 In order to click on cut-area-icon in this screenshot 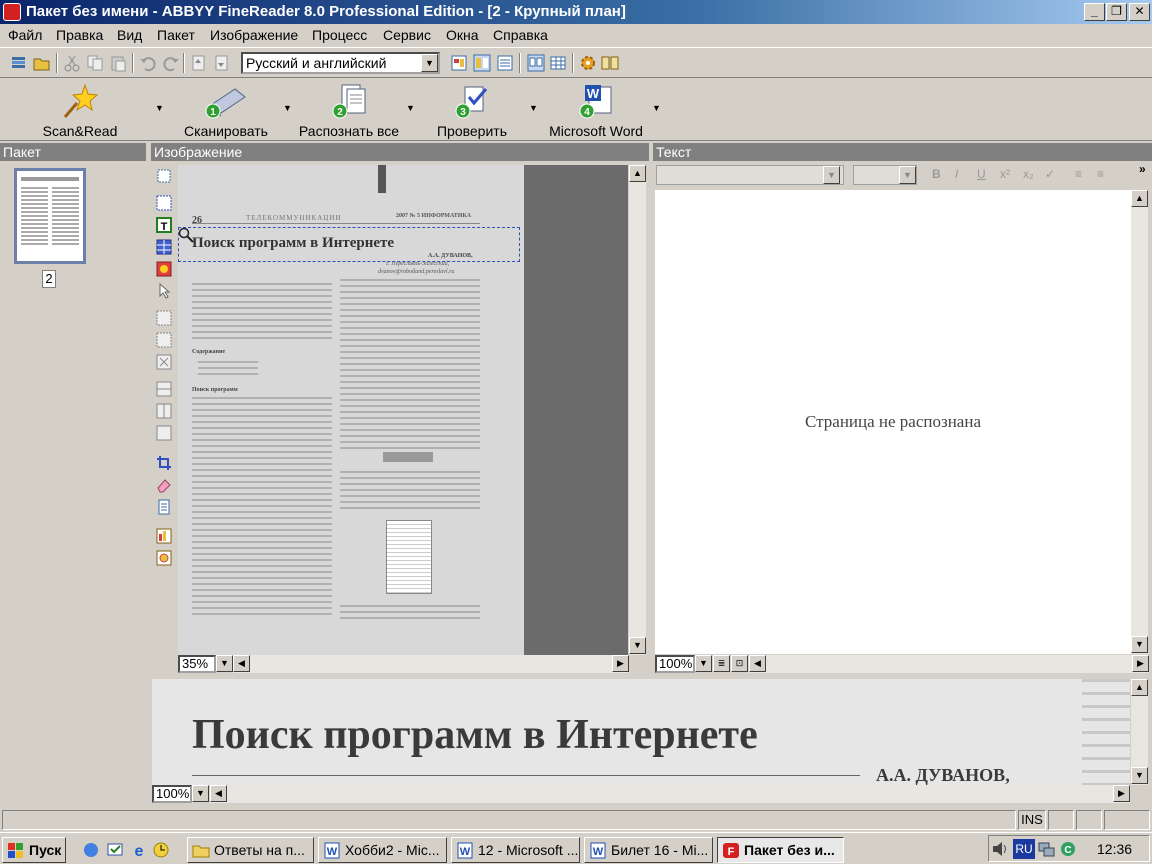, I will do `click(164, 340)`.